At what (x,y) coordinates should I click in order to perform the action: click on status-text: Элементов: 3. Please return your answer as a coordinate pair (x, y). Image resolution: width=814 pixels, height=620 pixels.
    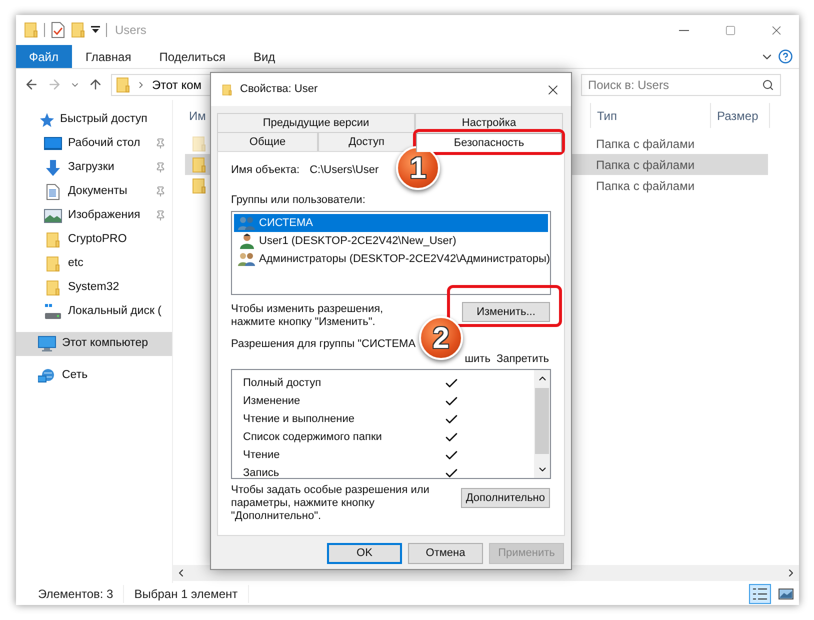
    Looking at the image, I should click on (76, 594).